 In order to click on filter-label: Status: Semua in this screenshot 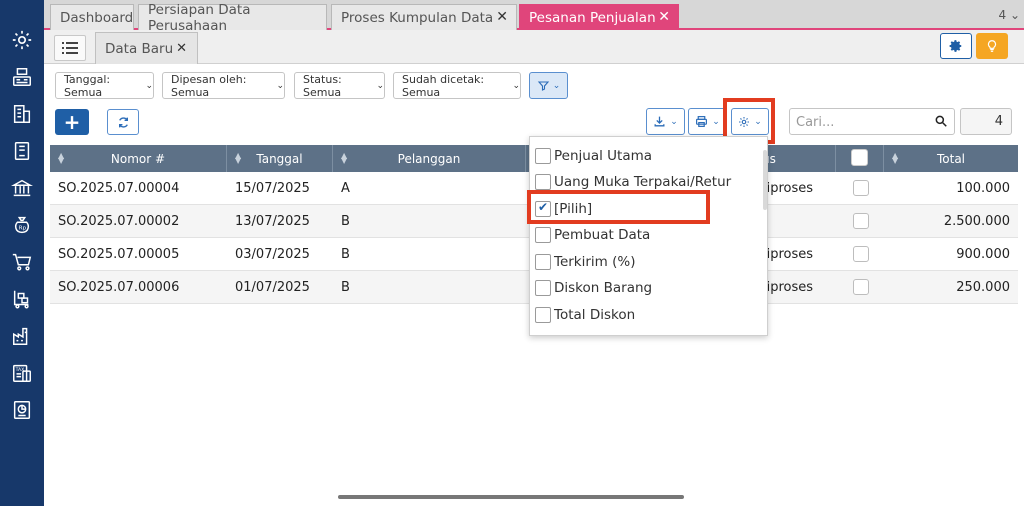, I will do `click(322, 85)`.